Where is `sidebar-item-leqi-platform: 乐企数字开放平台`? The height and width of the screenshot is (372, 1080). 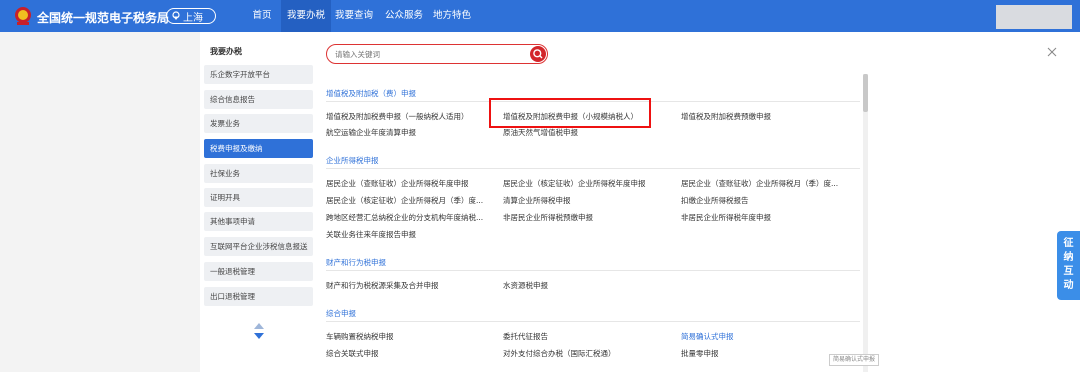
sidebar-item-leqi-platform: 乐企数字开放平台 is located at coordinates (258, 74).